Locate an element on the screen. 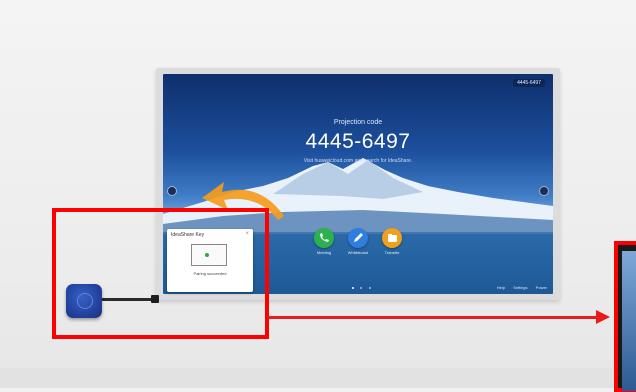  top-right-code: 4445-6497 is located at coordinates (529, 83).